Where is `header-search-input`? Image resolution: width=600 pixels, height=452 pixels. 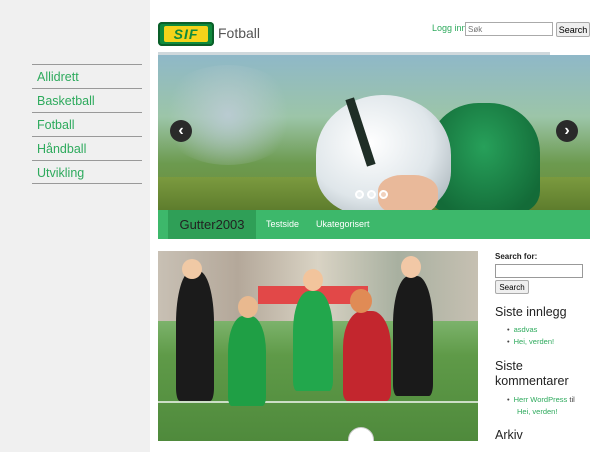
header-search-input is located at coordinates (509, 29).